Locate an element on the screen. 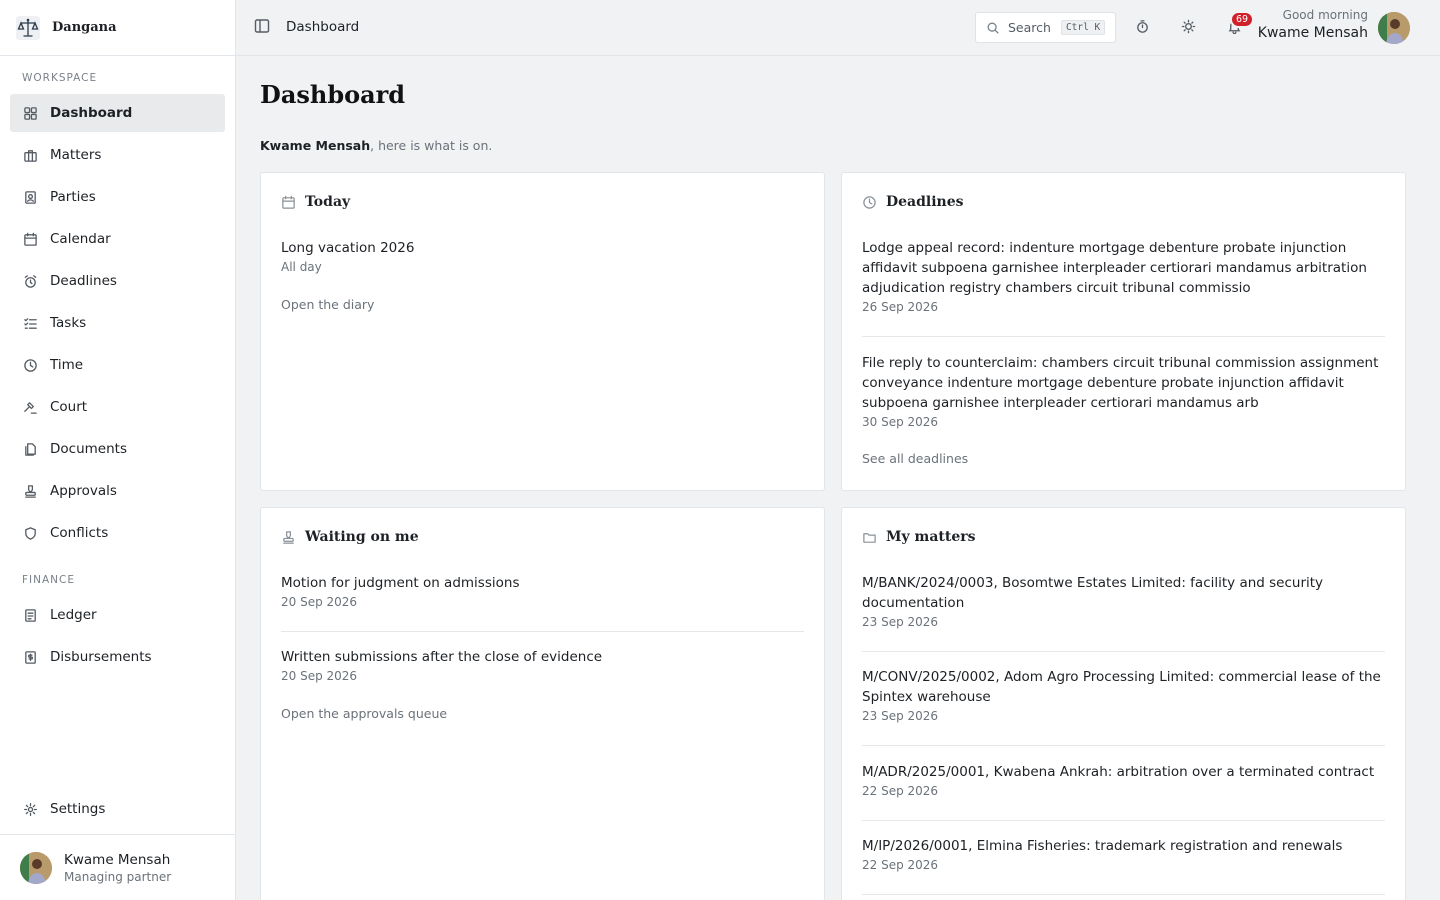  sidebar-item-documents: Documents is located at coordinates (117, 449).